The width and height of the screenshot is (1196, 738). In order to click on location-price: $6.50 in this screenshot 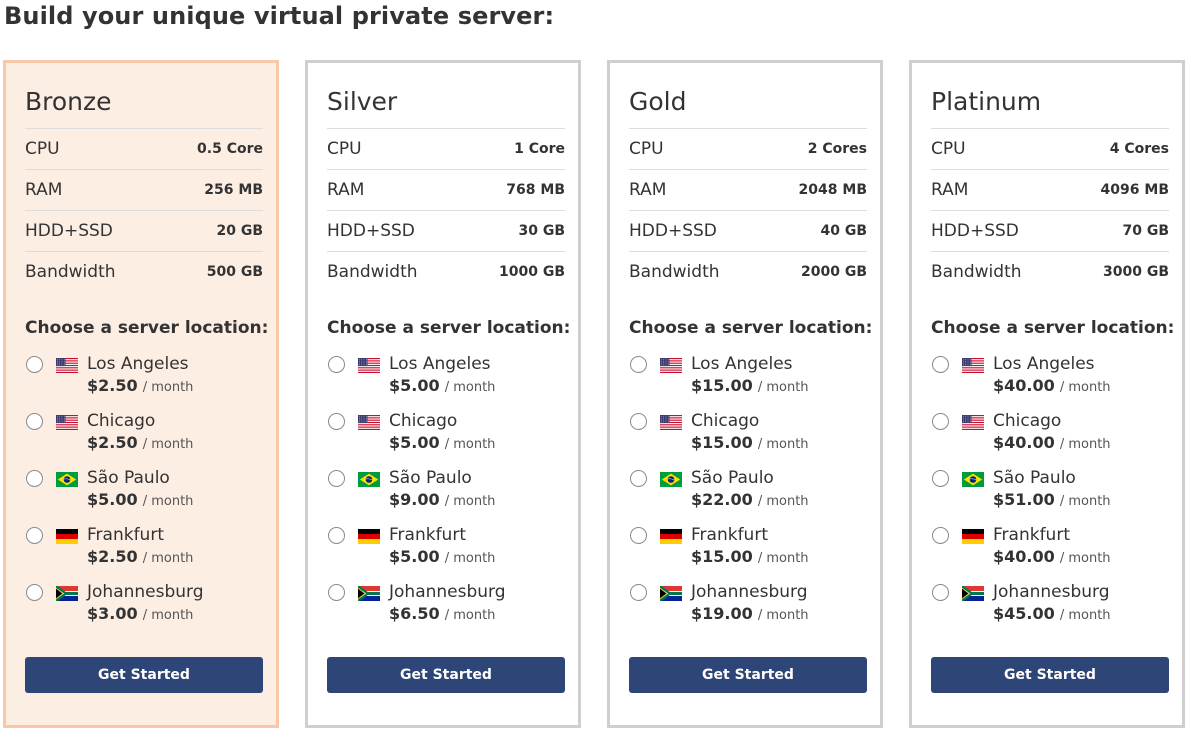, I will do `click(414, 613)`.